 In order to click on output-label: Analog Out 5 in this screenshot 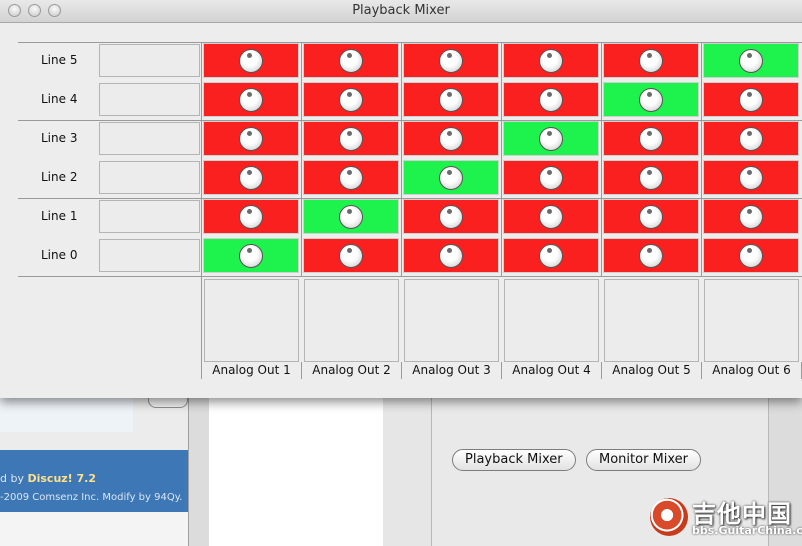, I will do `click(651, 370)`.